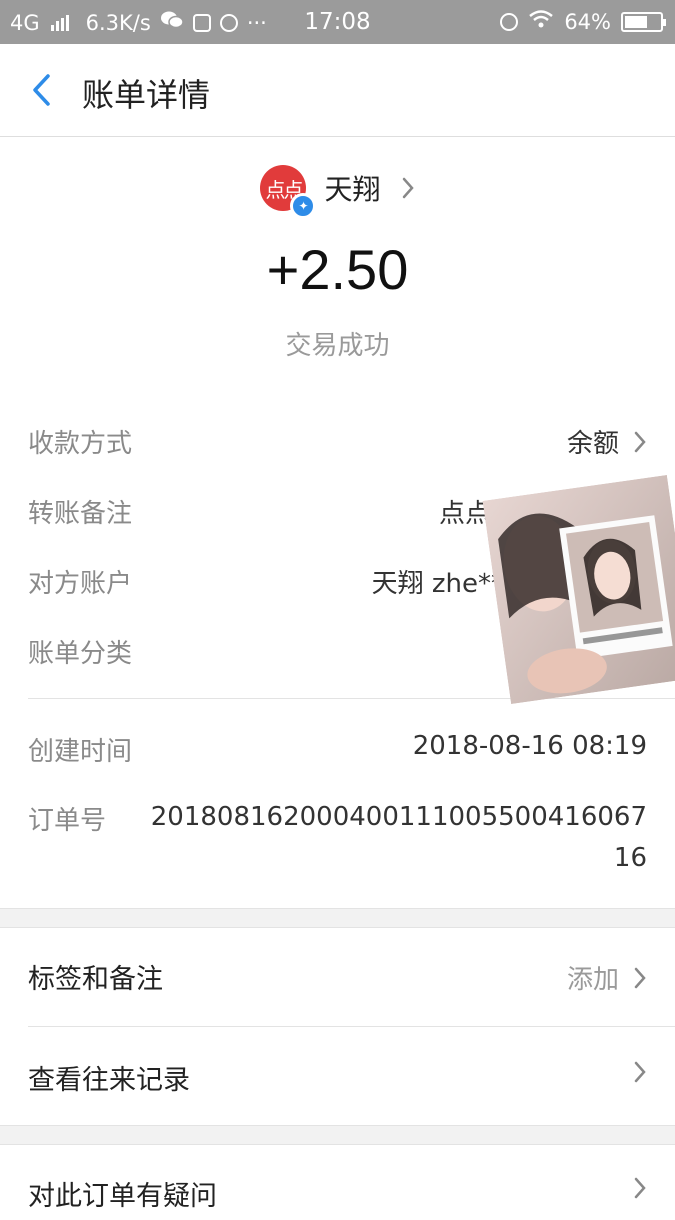 The height and width of the screenshot is (1220, 675). I want to click on detail-label: 转账备注, so click(80, 514).